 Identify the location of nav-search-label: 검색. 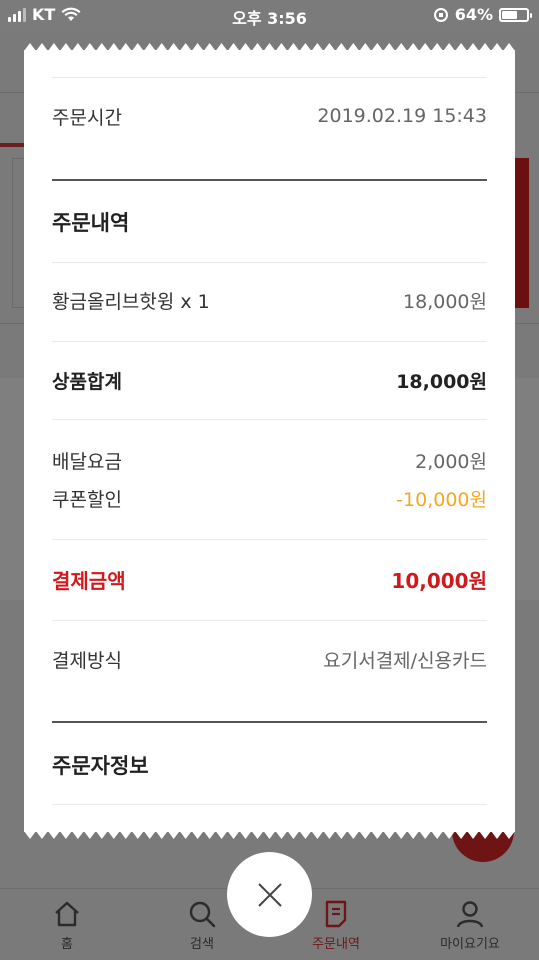
(202, 944).